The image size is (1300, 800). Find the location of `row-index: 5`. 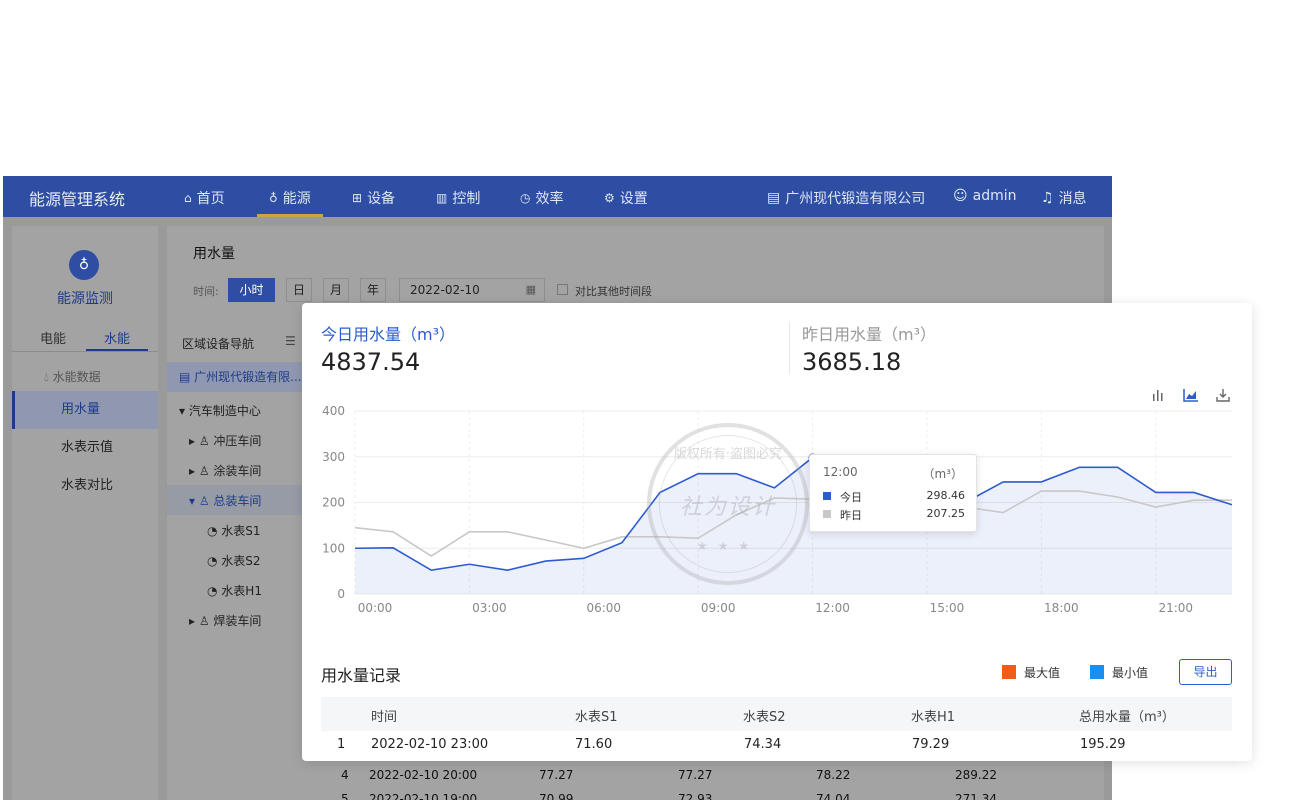

row-index: 5 is located at coordinates (345, 796).